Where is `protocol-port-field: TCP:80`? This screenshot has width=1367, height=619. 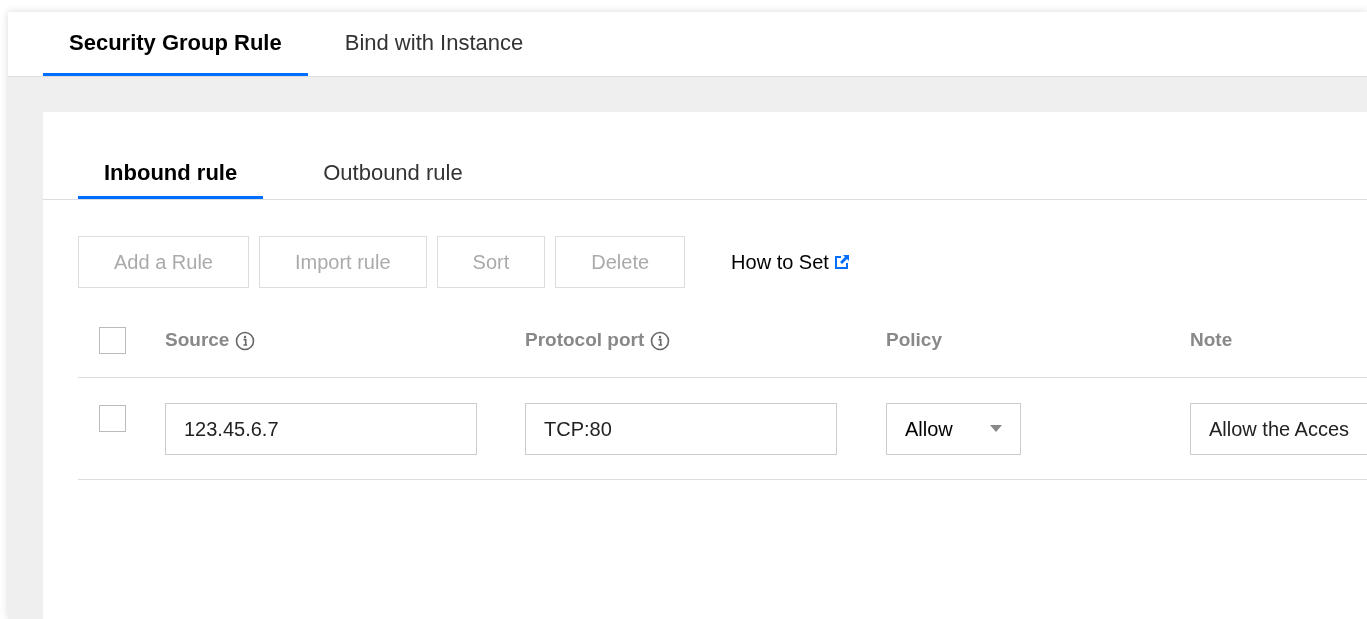
protocol-port-field: TCP:80 is located at coordinates (681, 428).